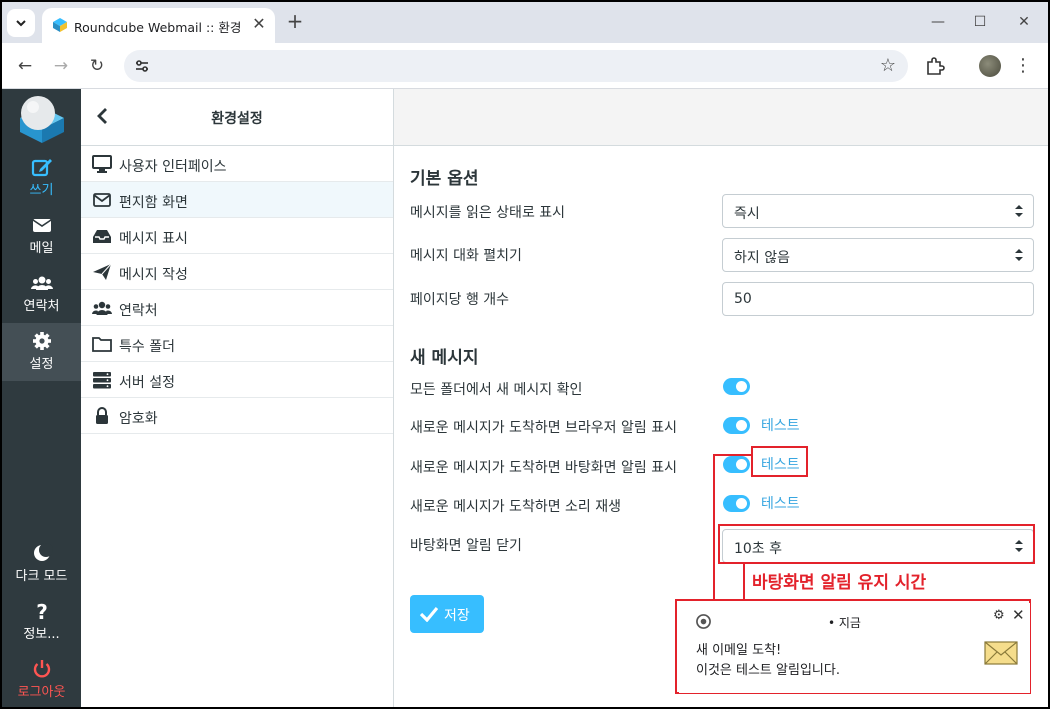 Image resolution: width=1050 pixels, height=709 pixels. What do you see at coordinates (878, 255) in the screenshot?
I see `expand-threads-select: 하지 않음` at bounding box center [878, 255].